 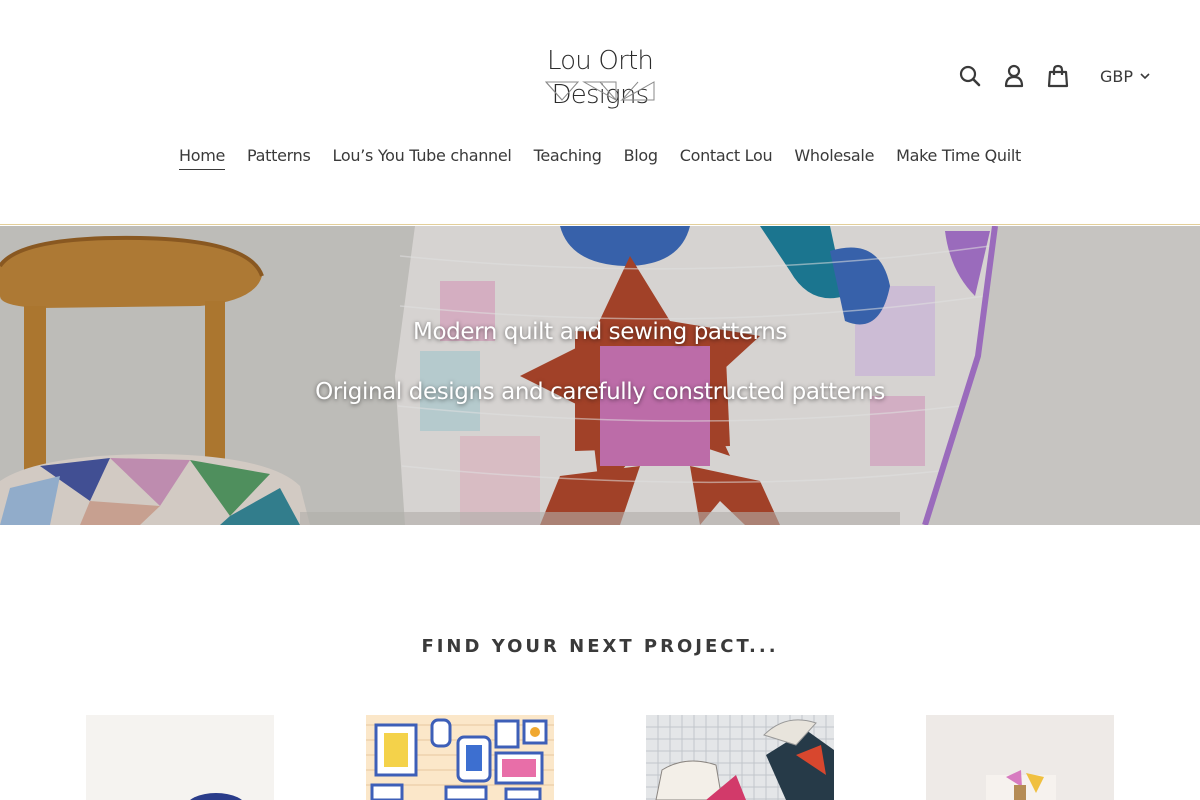 I want to click on nav-item-teaching: Teaching, so click(x=568, y=155).